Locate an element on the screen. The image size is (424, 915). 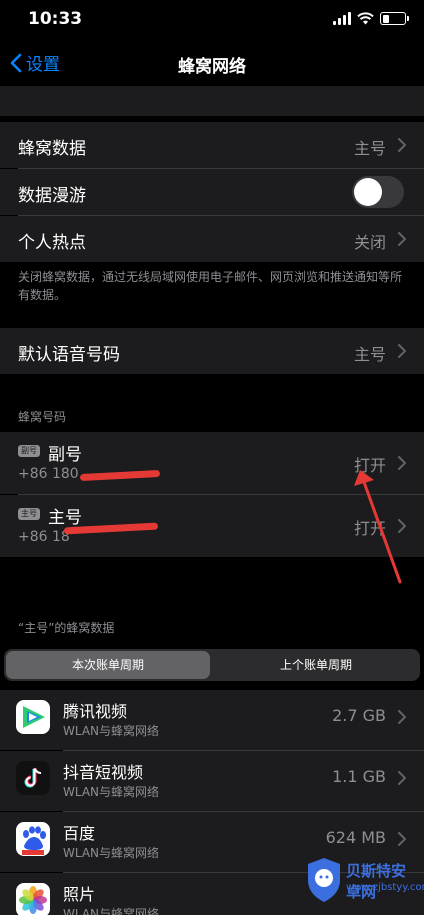
data-roaming-row: 数据漫游 is located at coordinates (212, 192).